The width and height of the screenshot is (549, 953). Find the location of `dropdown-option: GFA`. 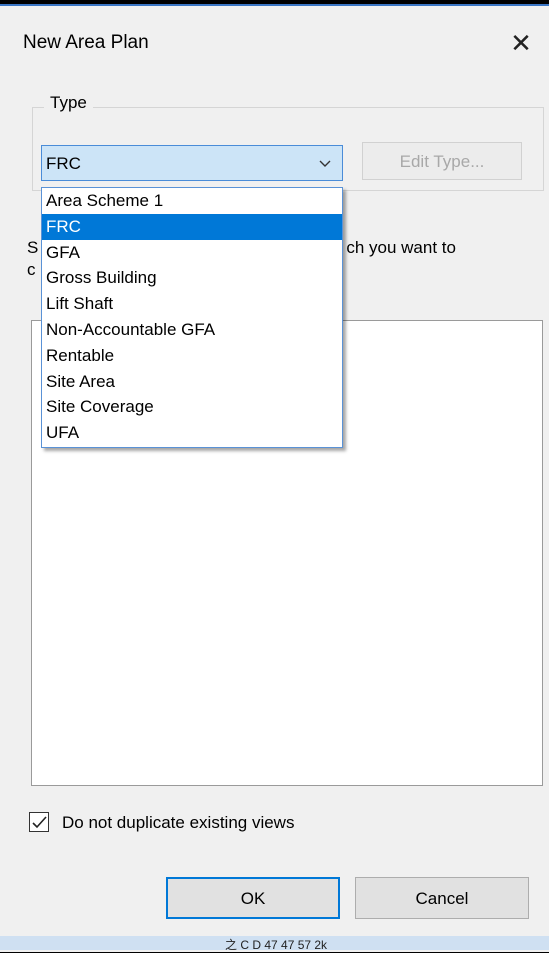

dropdown-option: GFA is located at coordinates (192, 253).